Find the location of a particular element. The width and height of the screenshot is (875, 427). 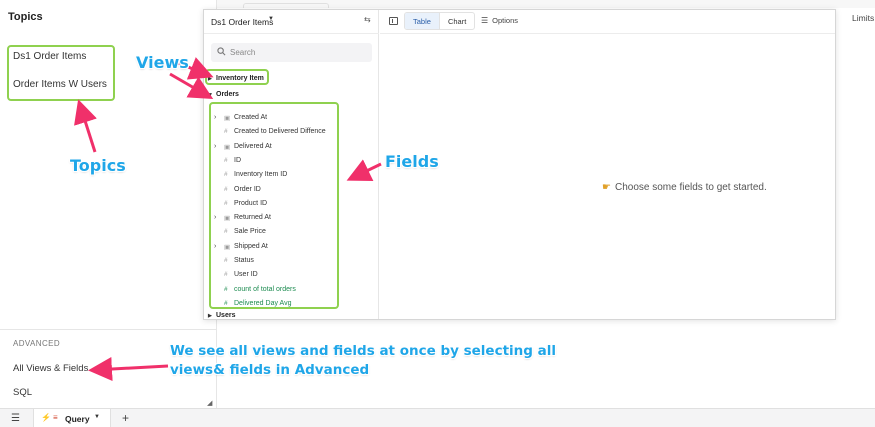

view-label: Users is located at coordinates (226, 315).